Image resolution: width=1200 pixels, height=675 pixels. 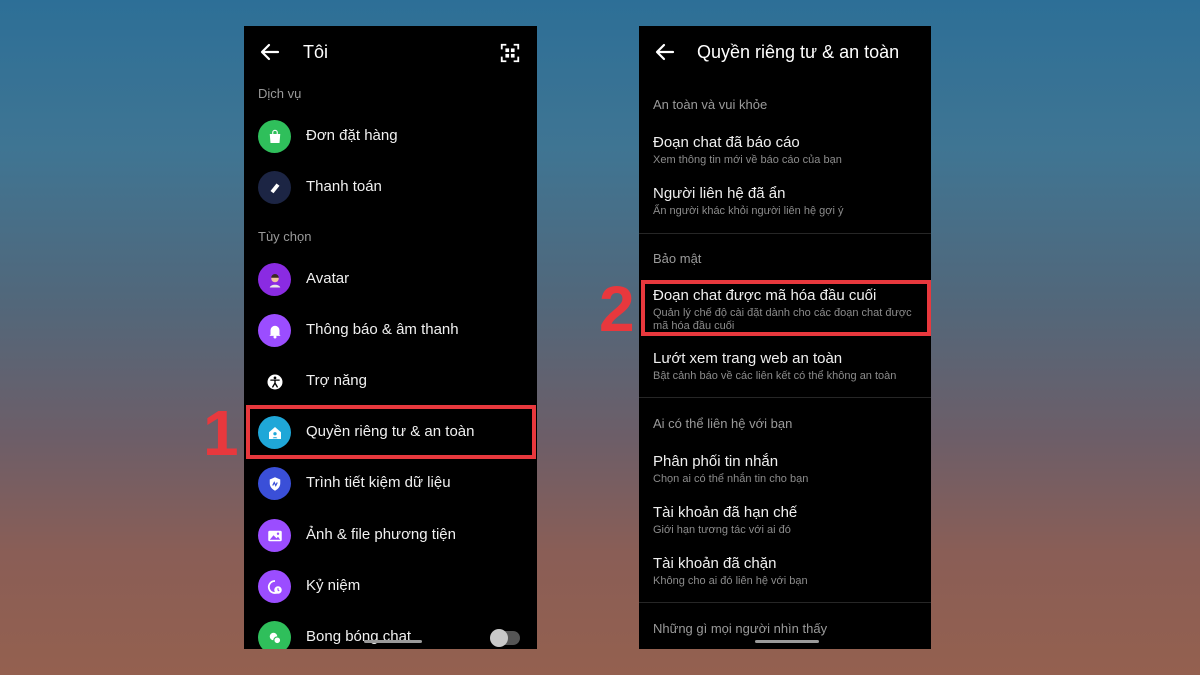 I want to click on menu-item-avatar: Avatar, so click(x=390, y=279).